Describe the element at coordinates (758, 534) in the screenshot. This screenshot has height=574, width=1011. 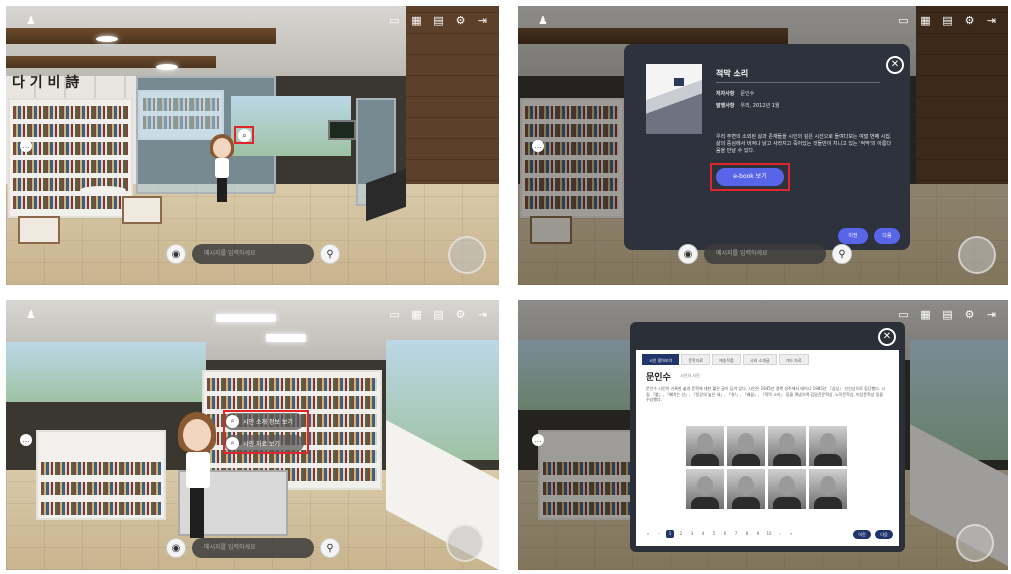
I see `page-number: 9` at that location.